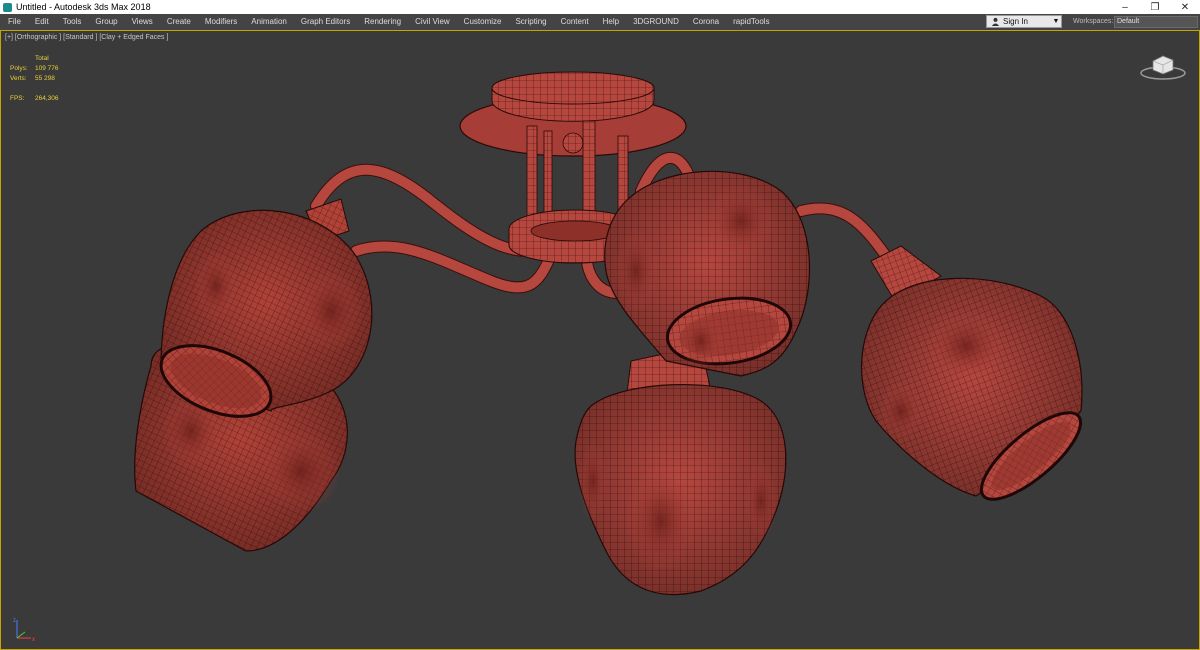  What do you see at coordinates (18, 78) in the screenshot?
I see `verts-label: Verts:` at bounding box center [18, 78].